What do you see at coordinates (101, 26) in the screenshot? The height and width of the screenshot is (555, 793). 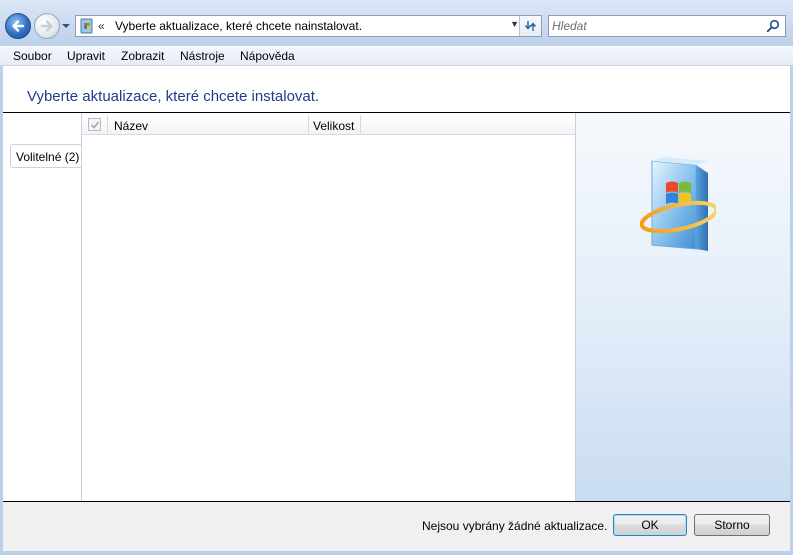 I see `breadcrumb-overflow: «` at bounding box center [101, 26].